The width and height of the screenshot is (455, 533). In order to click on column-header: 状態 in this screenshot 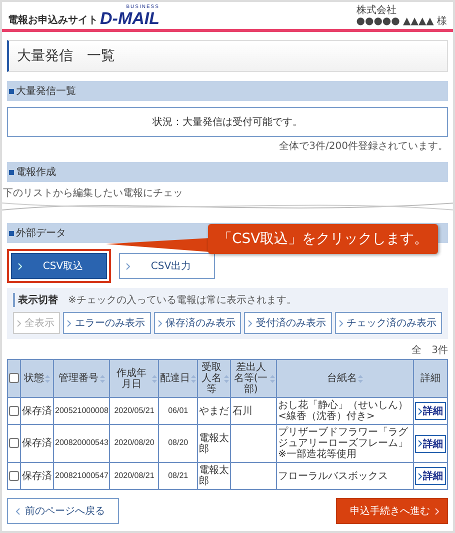, I will do `click(37, 379)`.